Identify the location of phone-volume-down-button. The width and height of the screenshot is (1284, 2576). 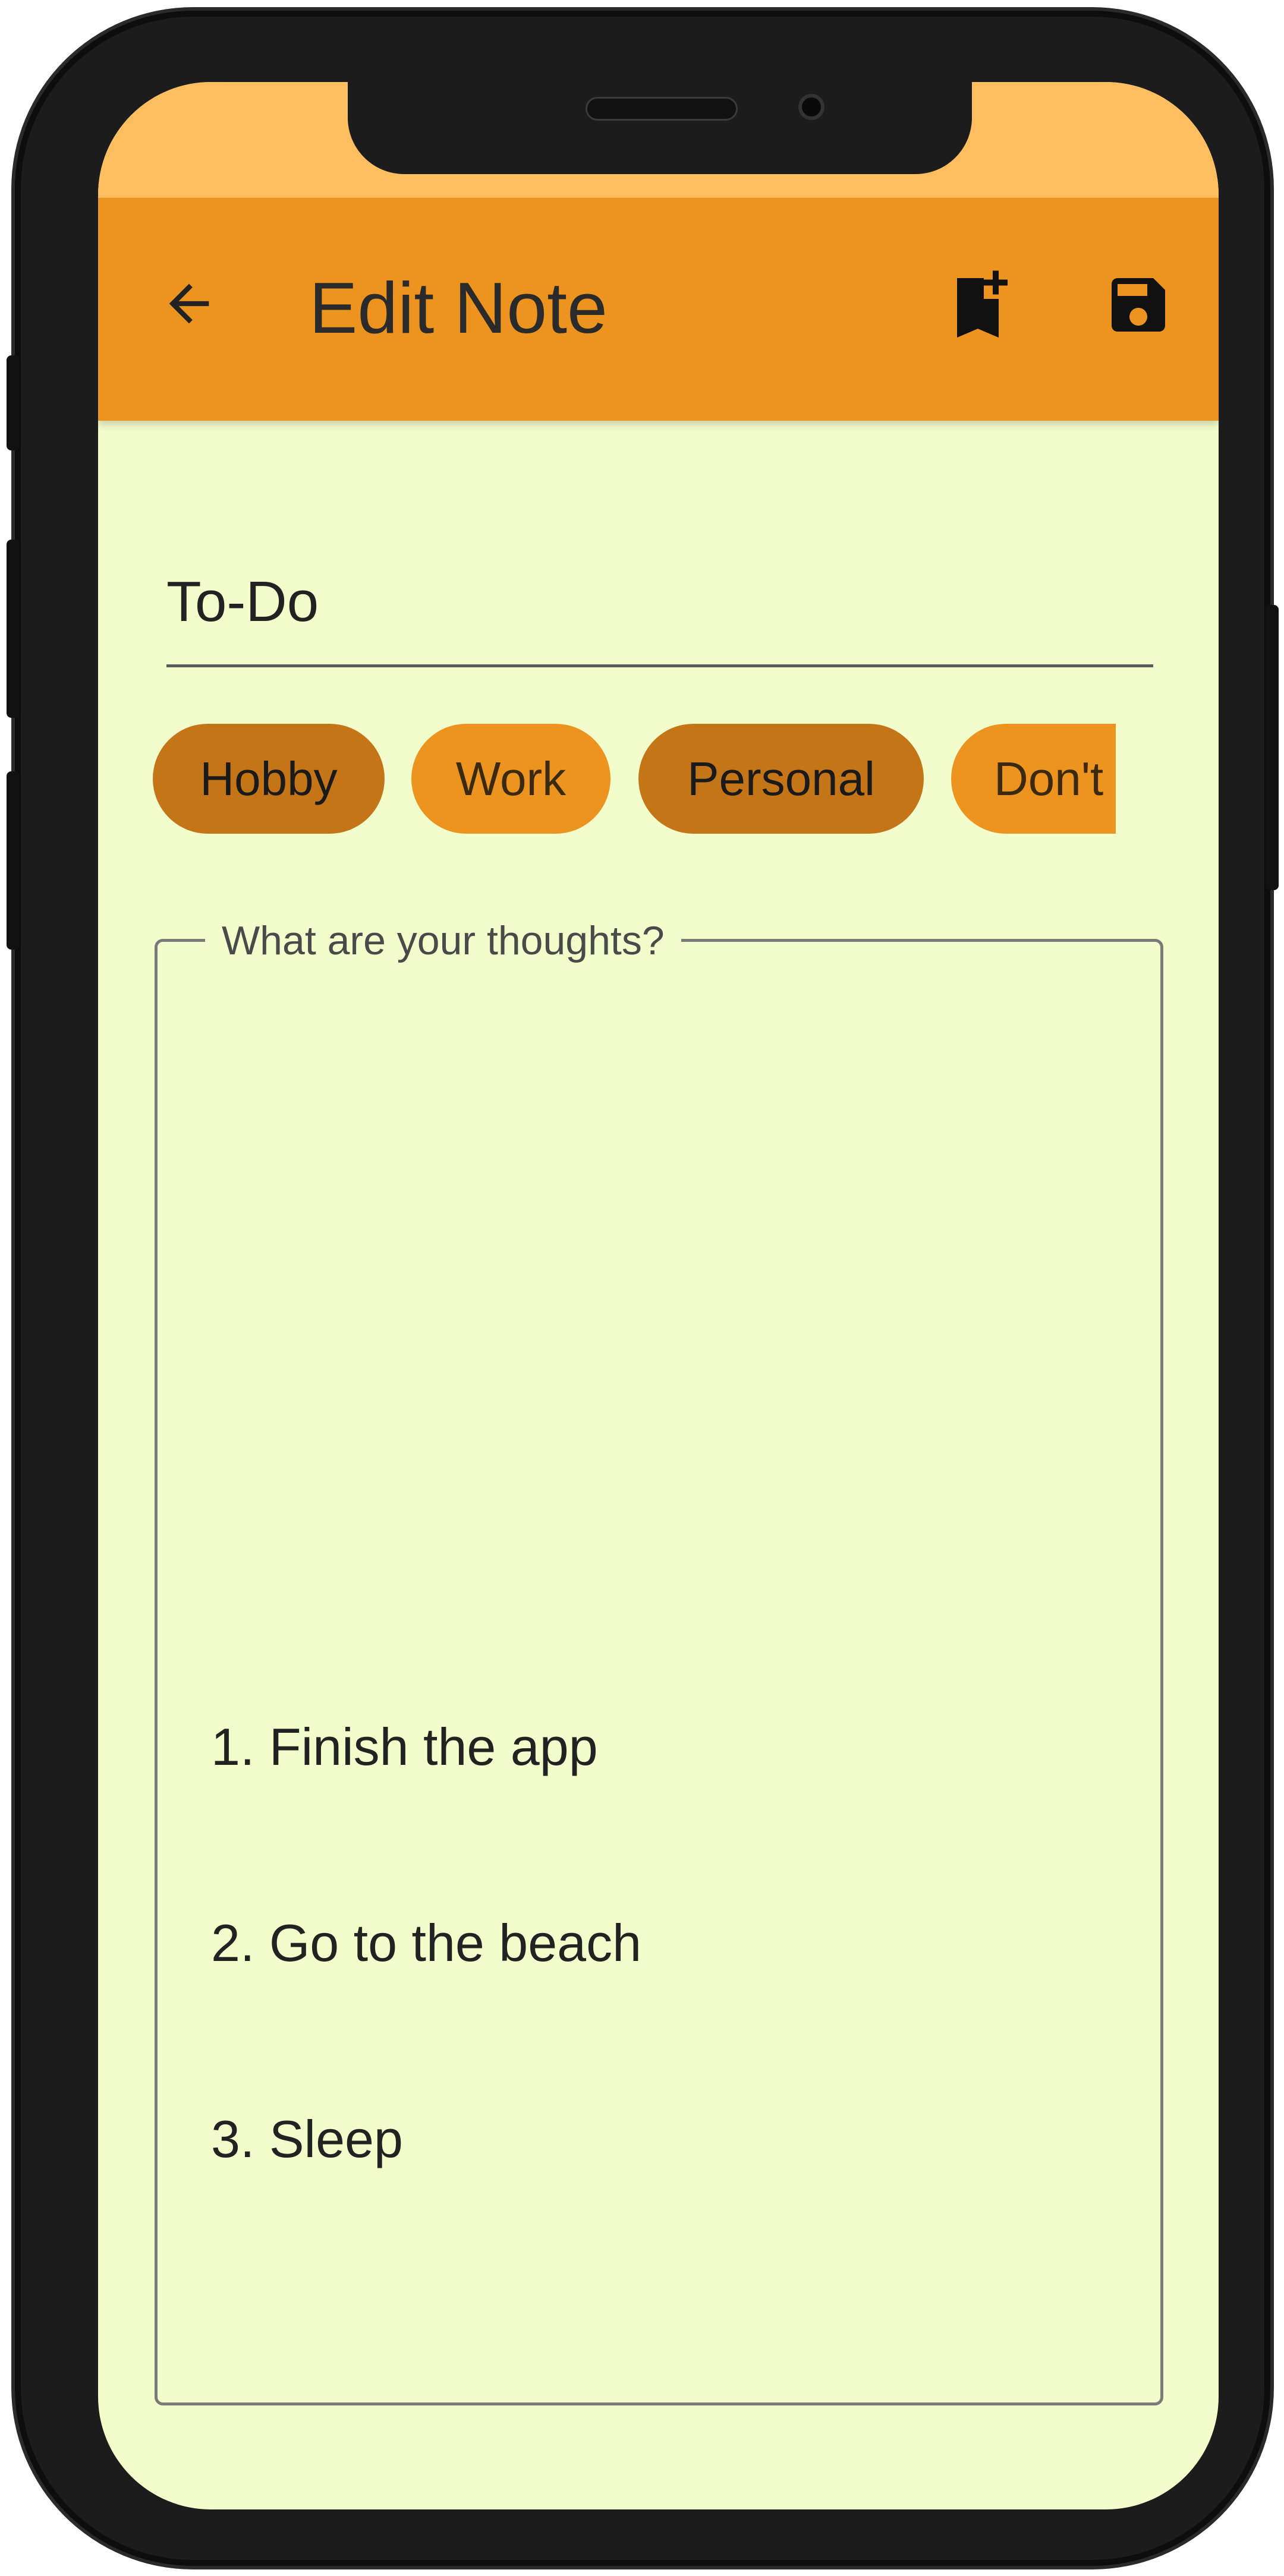
(13, 861).